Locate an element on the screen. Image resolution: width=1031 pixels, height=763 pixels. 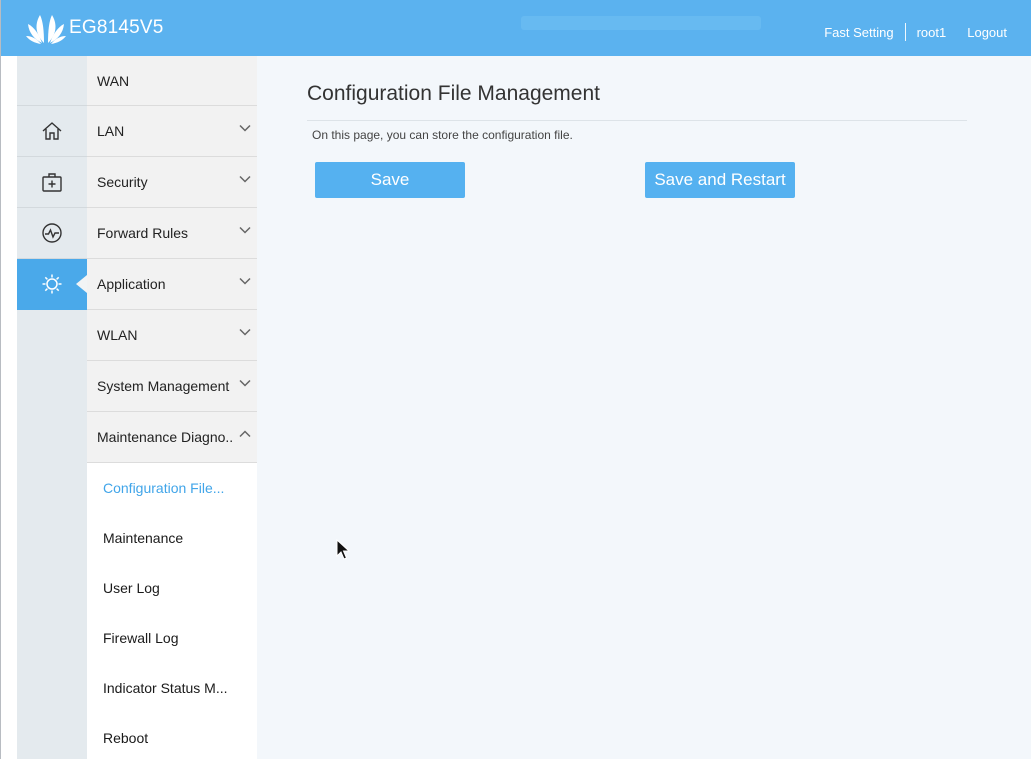
header-separator is located at coordinates (905, 32).